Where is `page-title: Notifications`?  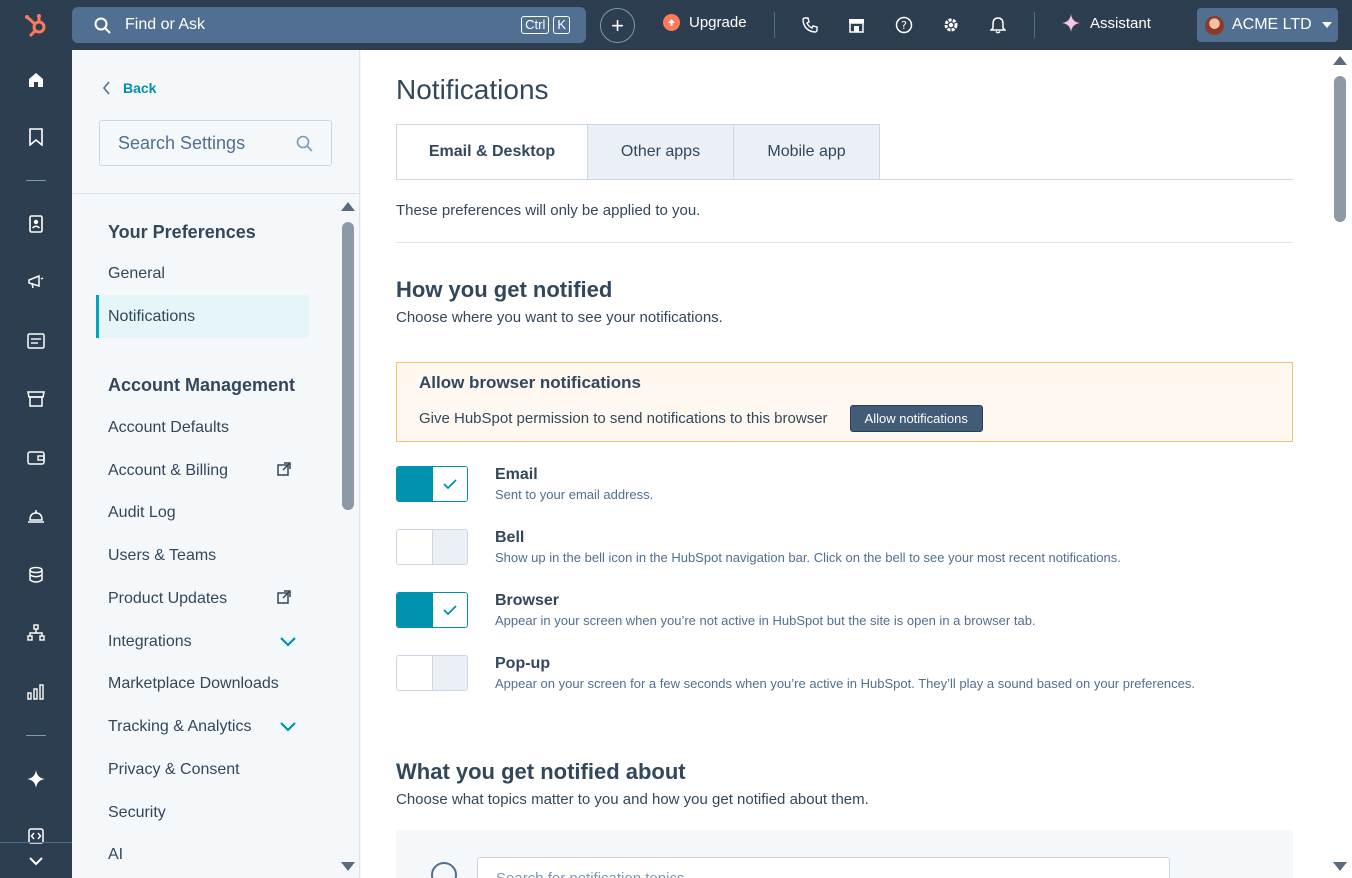
page-title: Notifications is located at coordinates (472, 89).